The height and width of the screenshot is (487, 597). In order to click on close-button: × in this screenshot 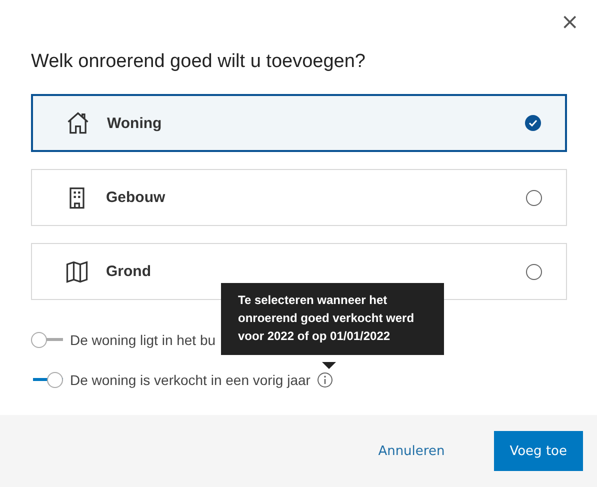, I will do `click(569, 23)`.